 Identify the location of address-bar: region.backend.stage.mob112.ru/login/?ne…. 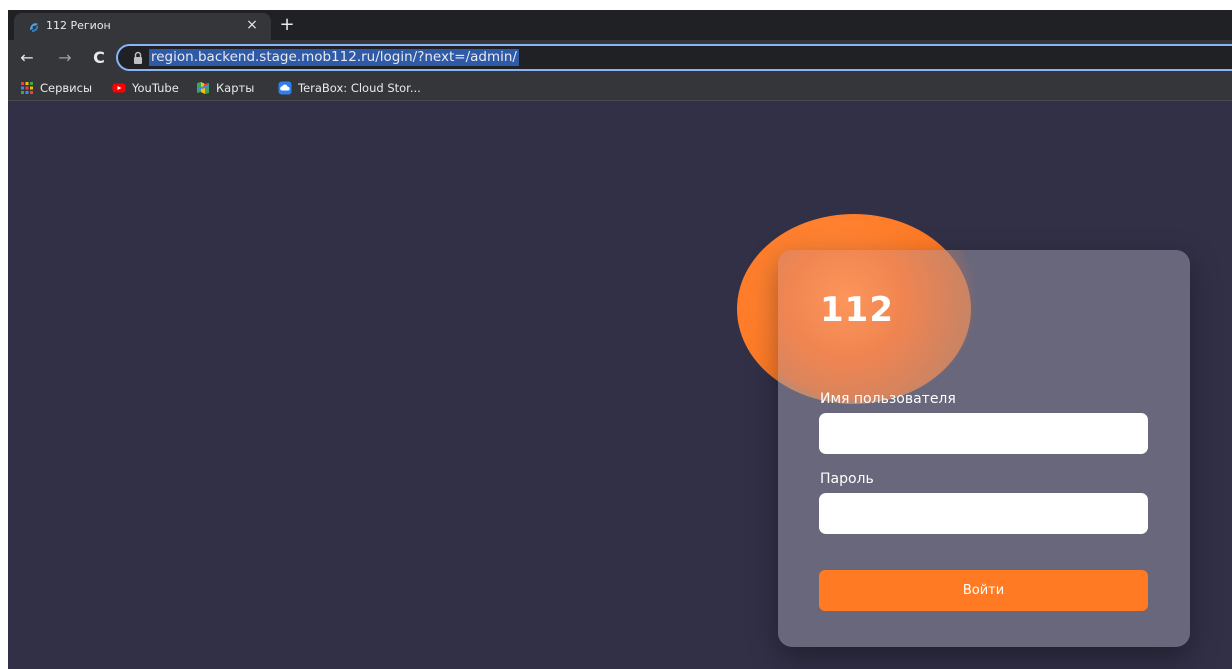
(674, 57).